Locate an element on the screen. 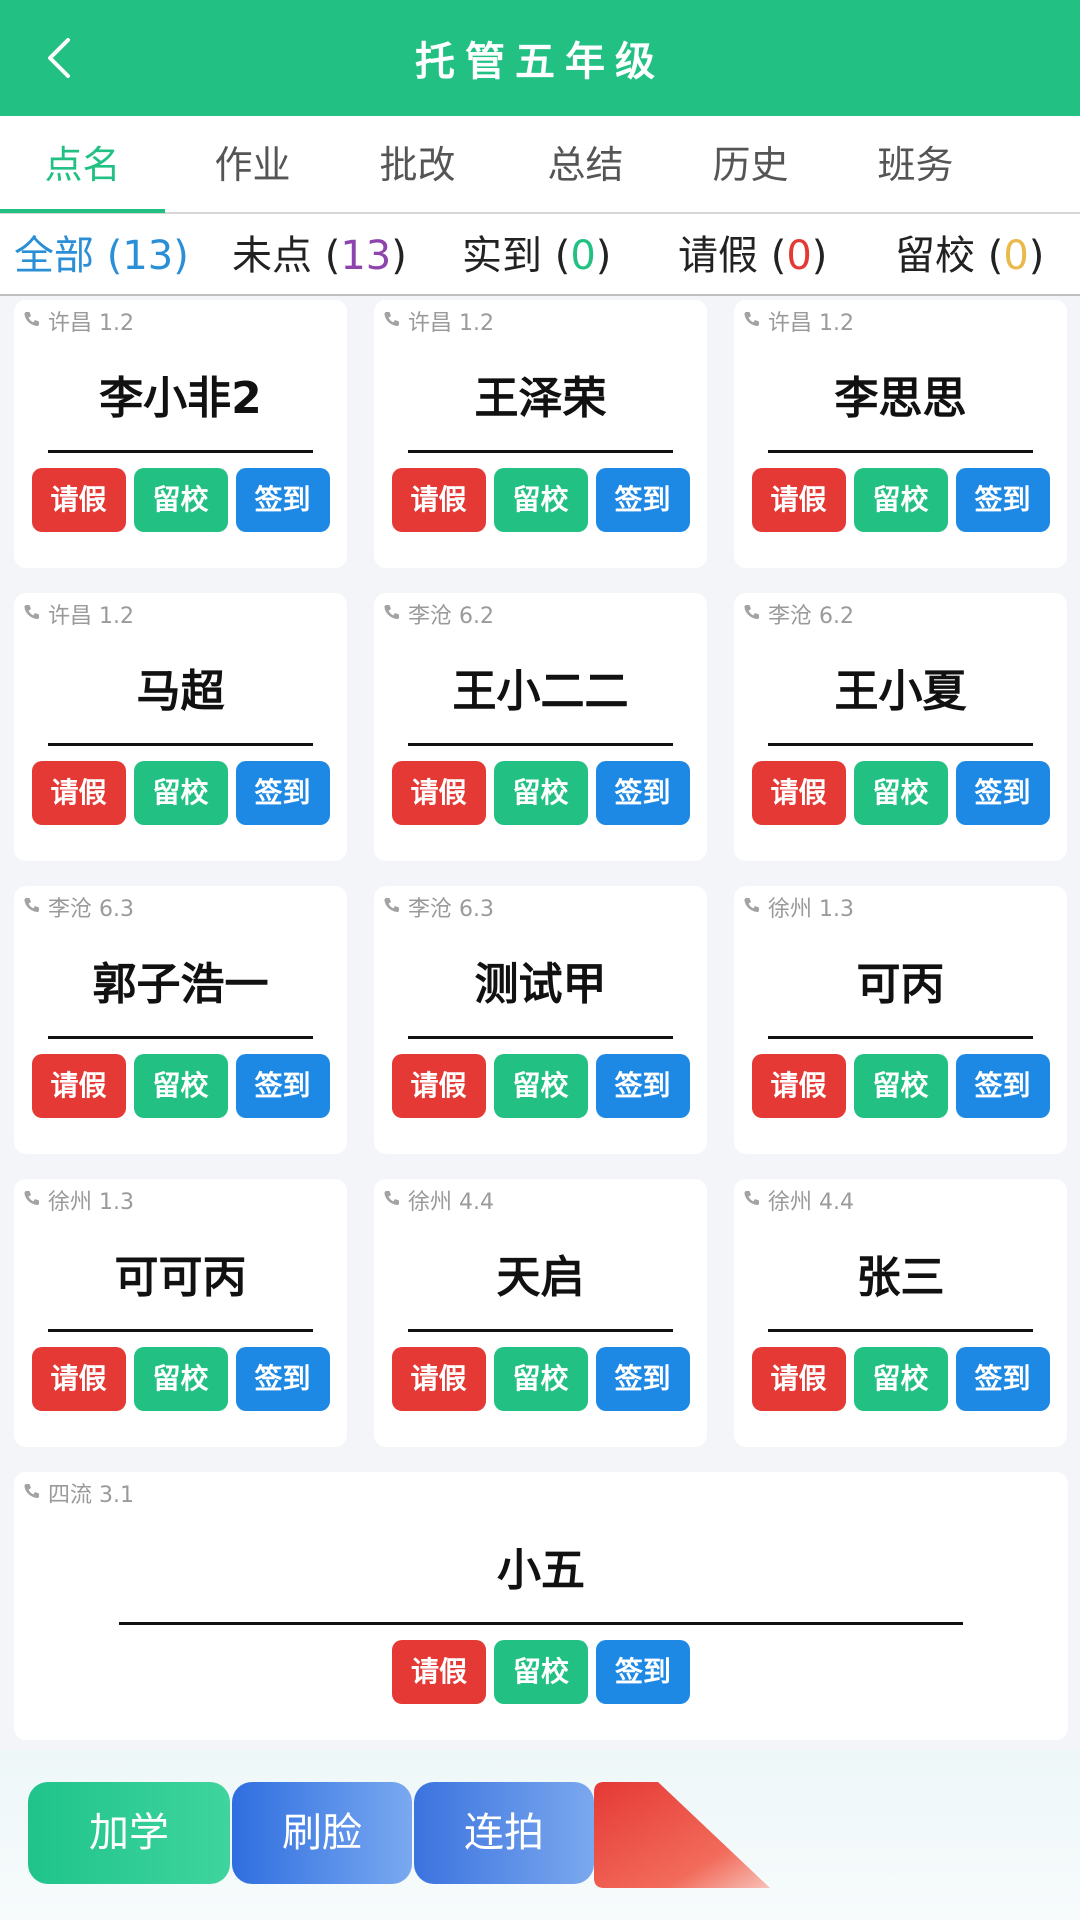 The image size is (1080, 1920). filter-all: 全部 (13) is located at coordinates (101, 254).